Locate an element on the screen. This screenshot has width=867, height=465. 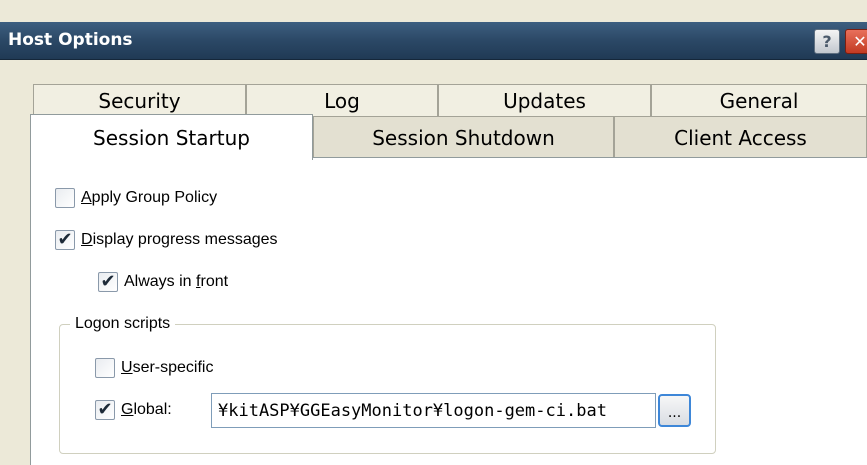
tab-updates: Updates is located at coordinates (544, 100).